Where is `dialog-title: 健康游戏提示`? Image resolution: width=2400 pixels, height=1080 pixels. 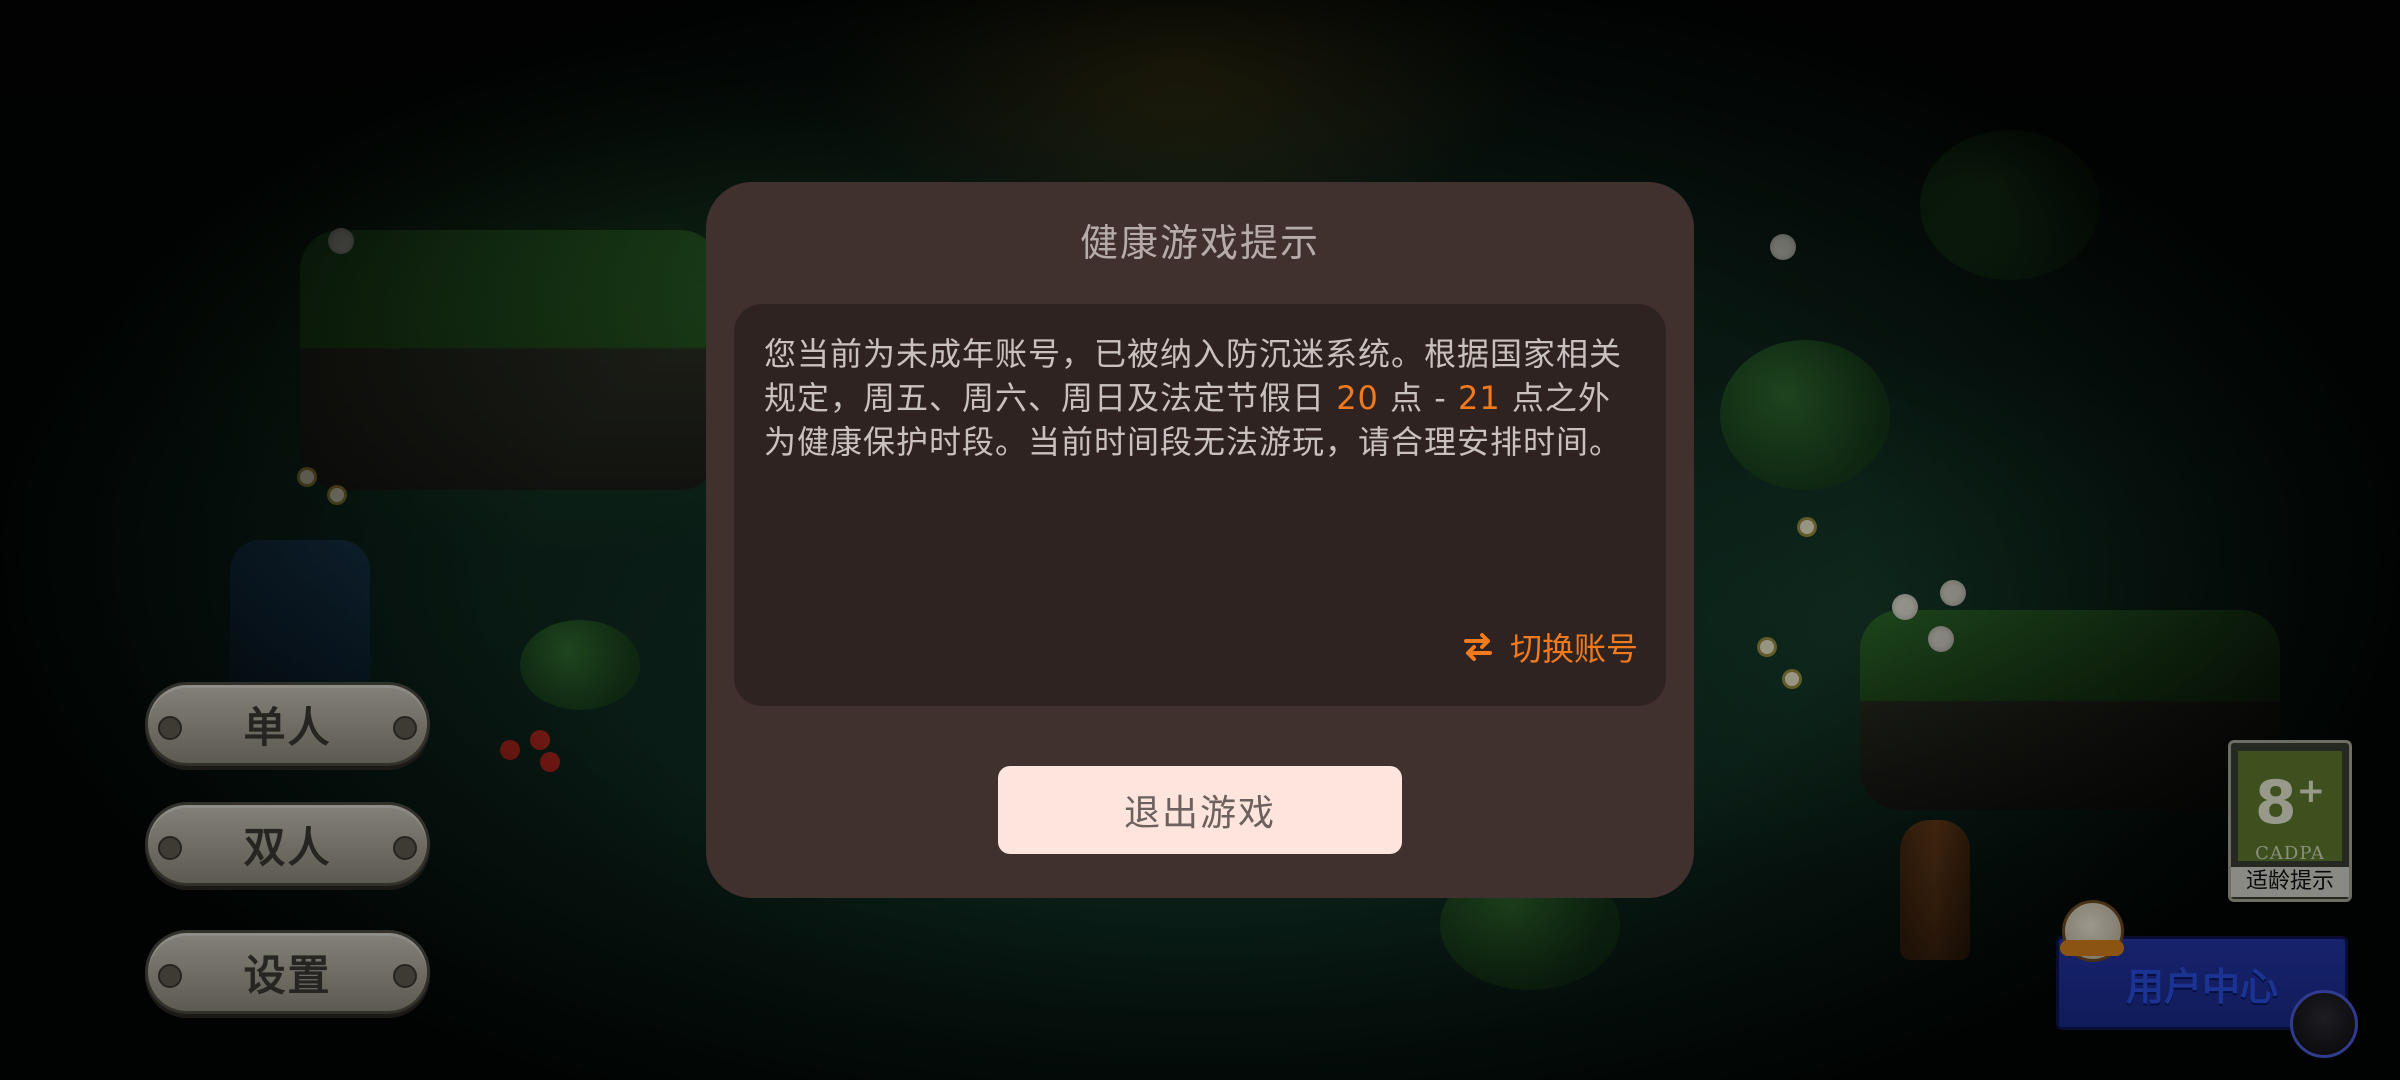 dialog-title: 健康游戏提示 is located at coordinates (1199, 243).